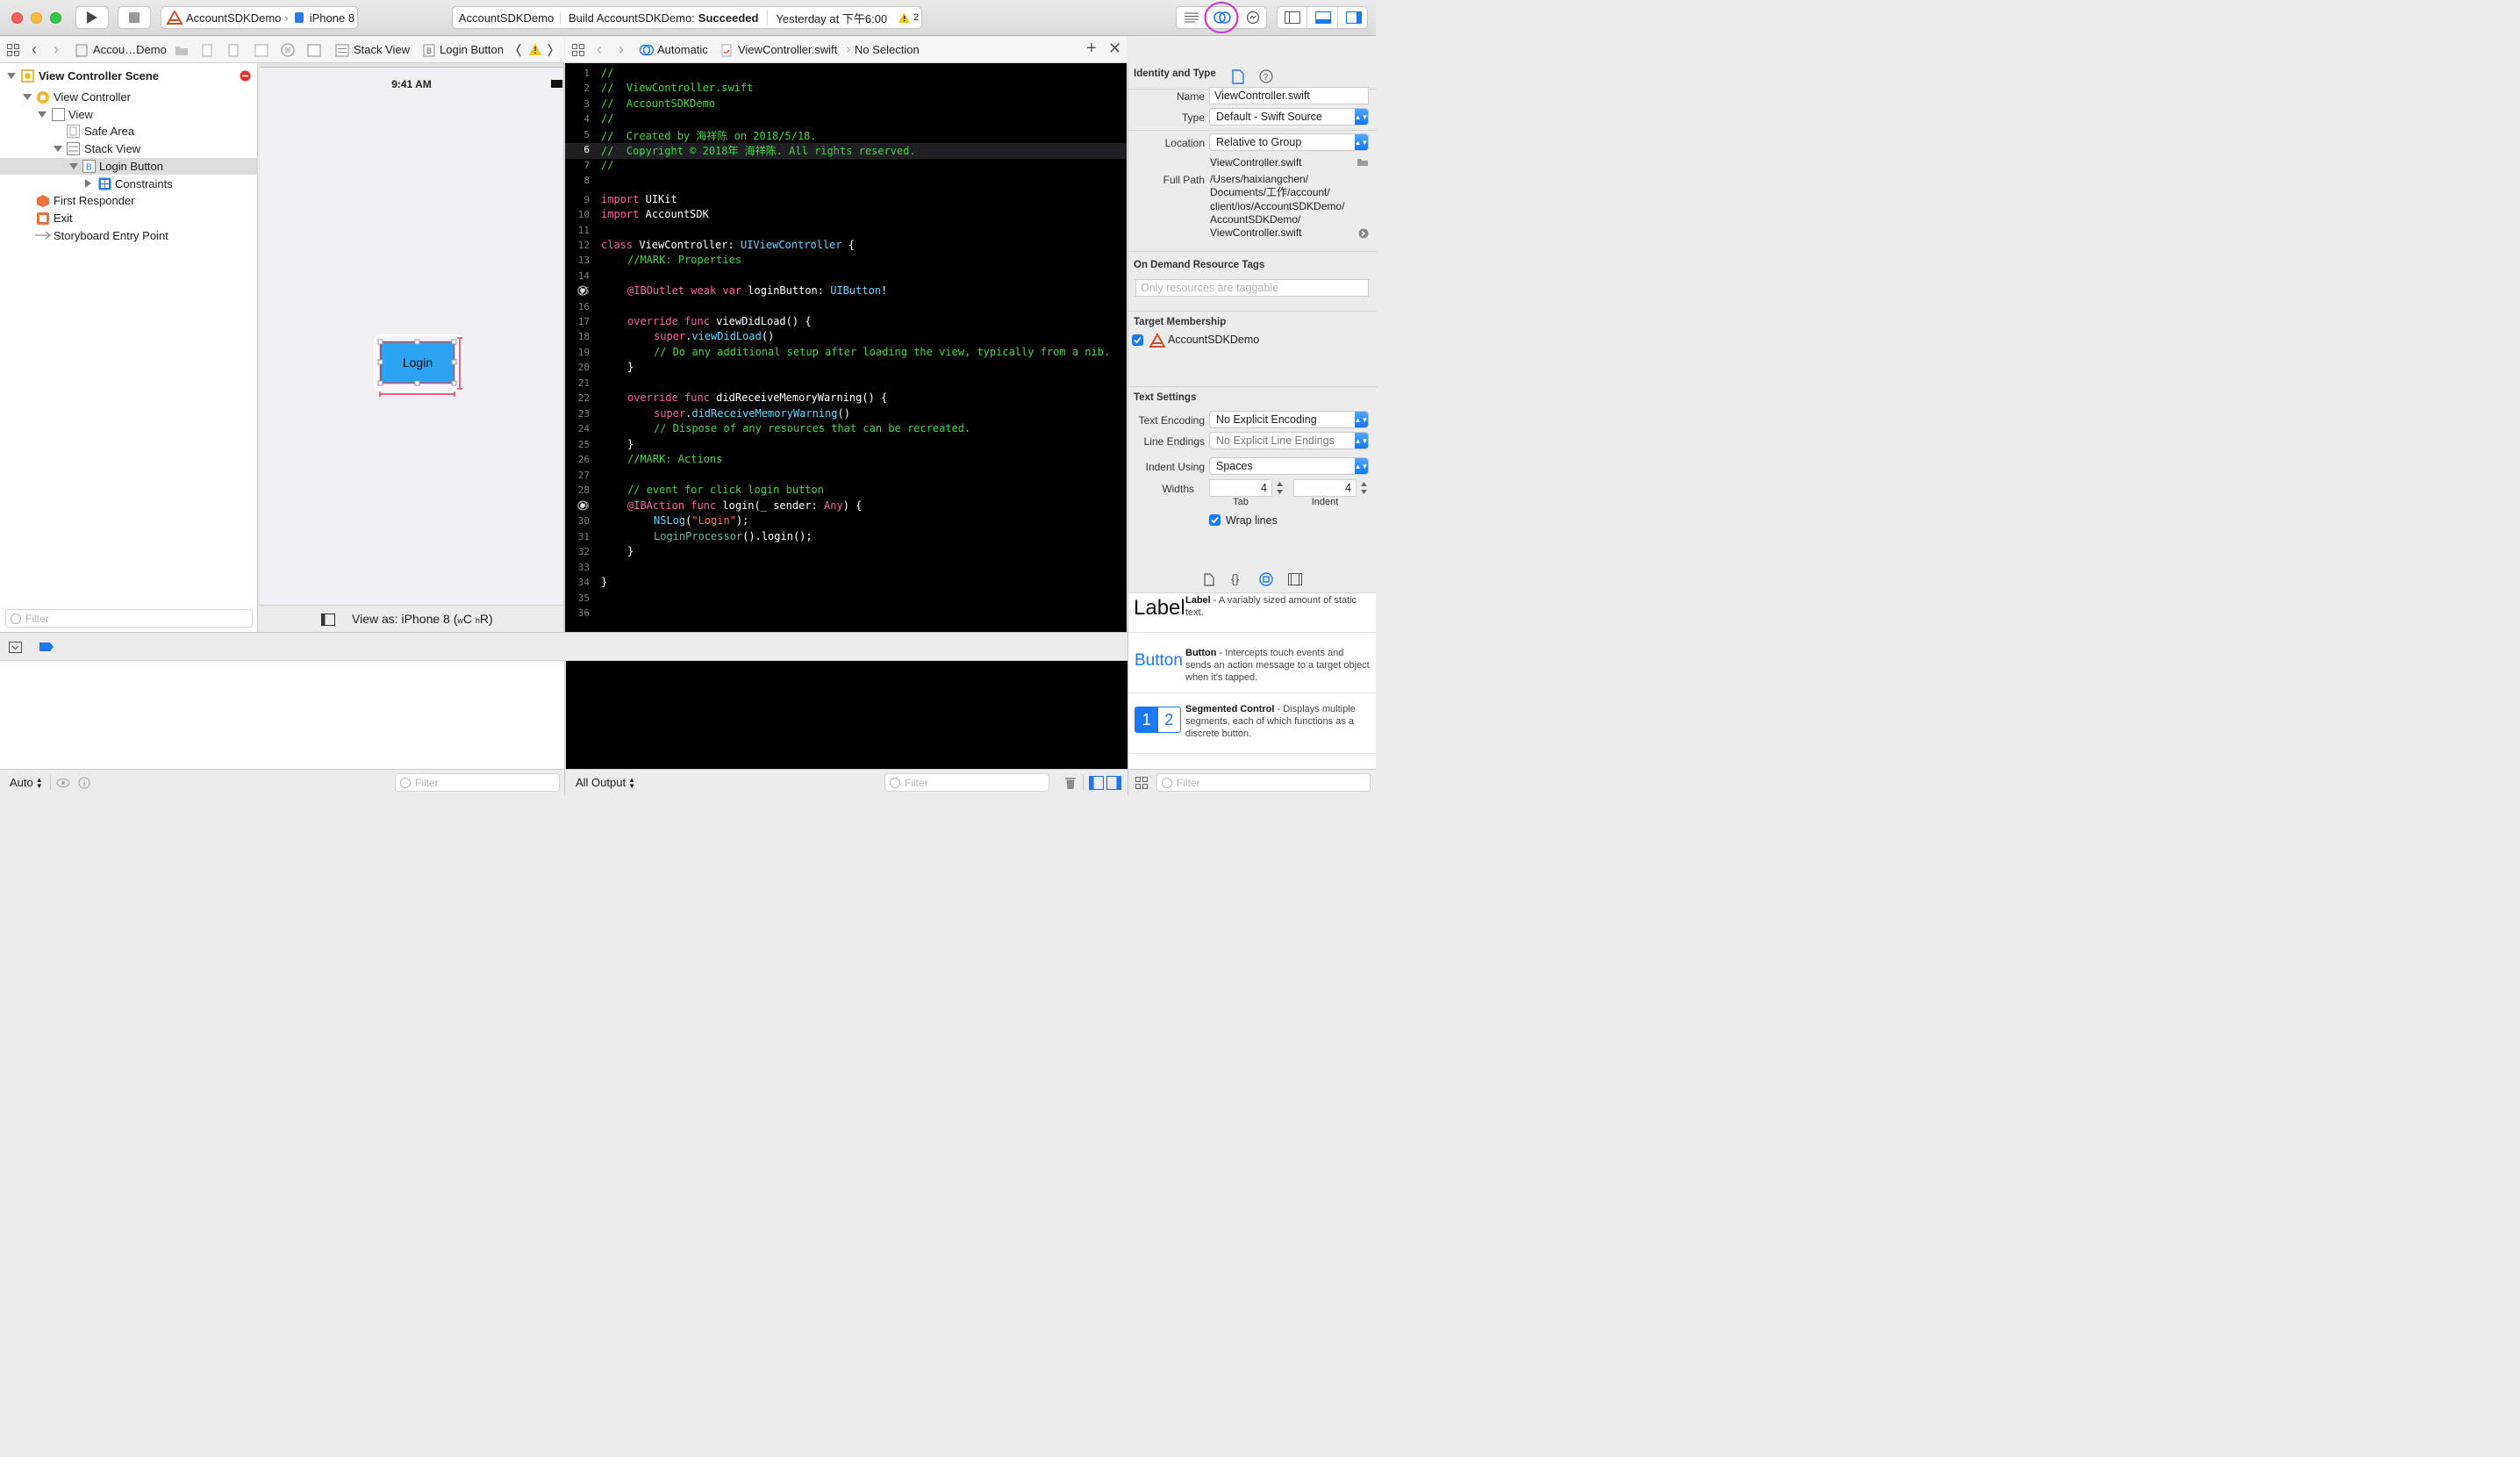  Describe the element at coordinates (1277, 205) in the screenshot. I see `full-path-line: client/ios/AccountSDKDemo/` at that location.